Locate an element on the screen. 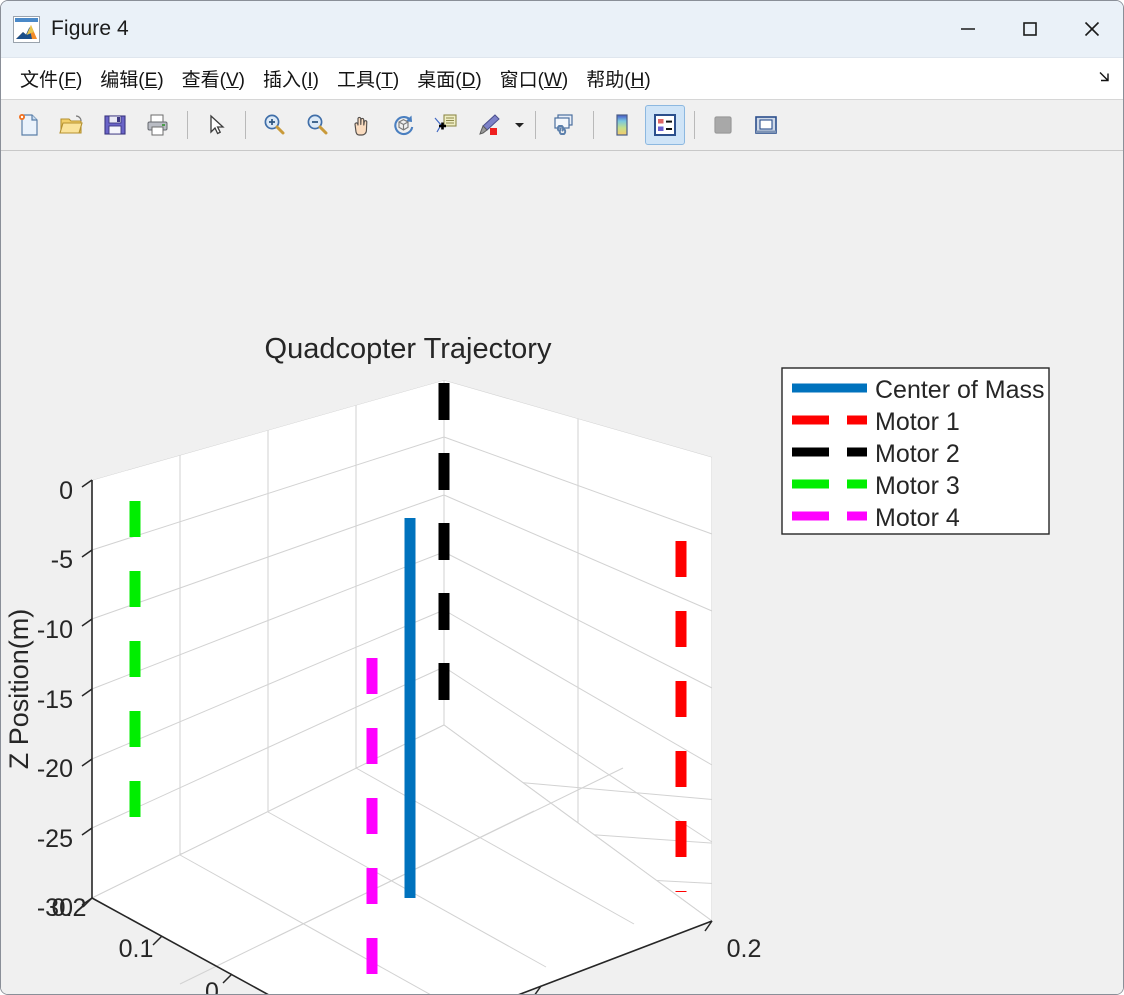 This screenshot has width=1124, height=995. window-title: Figure 4 is located at coordinates (90, 28).